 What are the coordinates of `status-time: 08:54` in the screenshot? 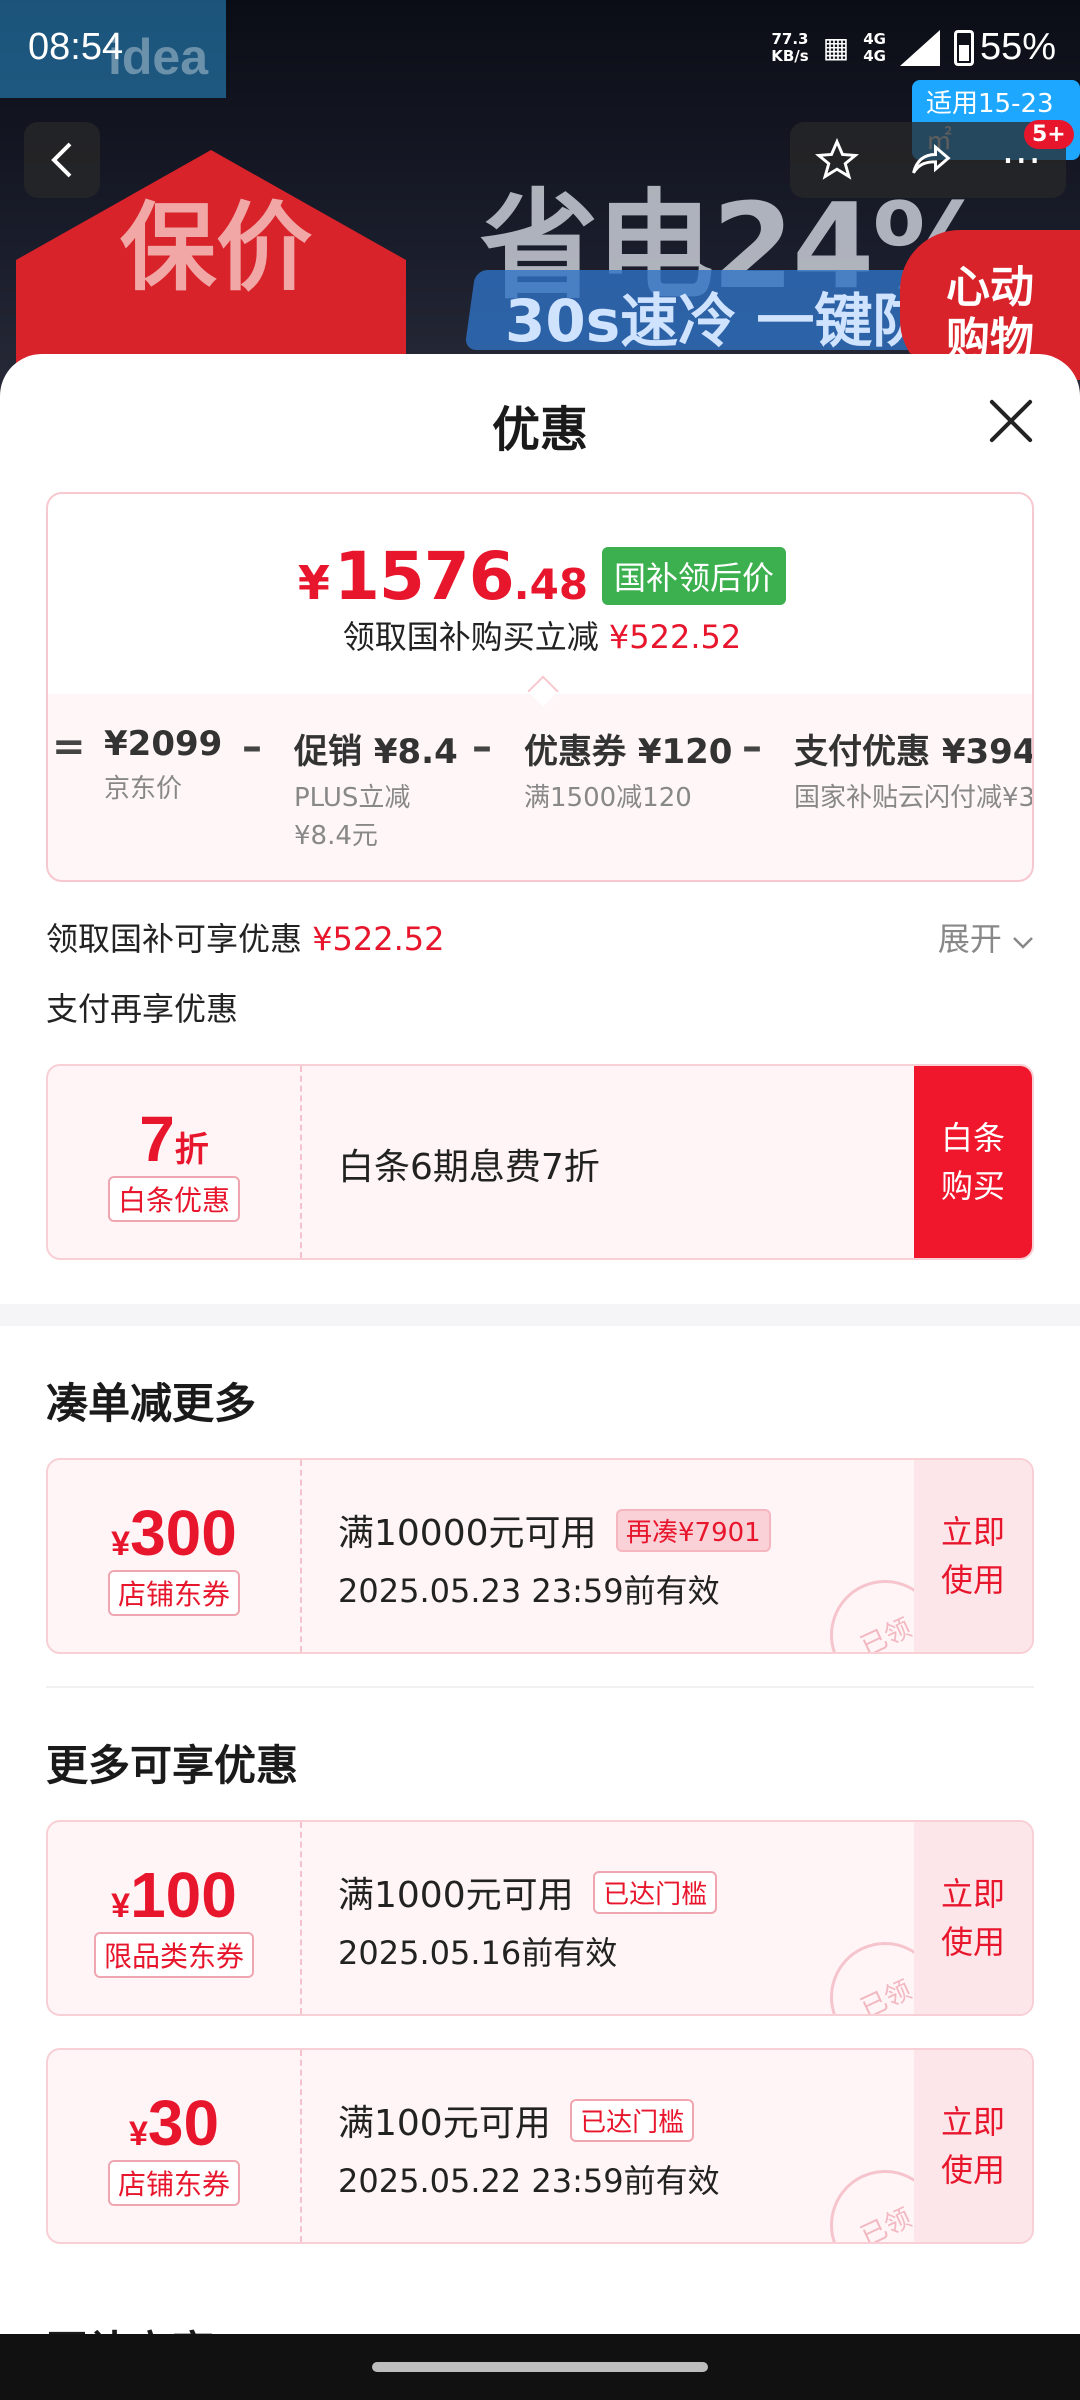 It's located at (76, 47).